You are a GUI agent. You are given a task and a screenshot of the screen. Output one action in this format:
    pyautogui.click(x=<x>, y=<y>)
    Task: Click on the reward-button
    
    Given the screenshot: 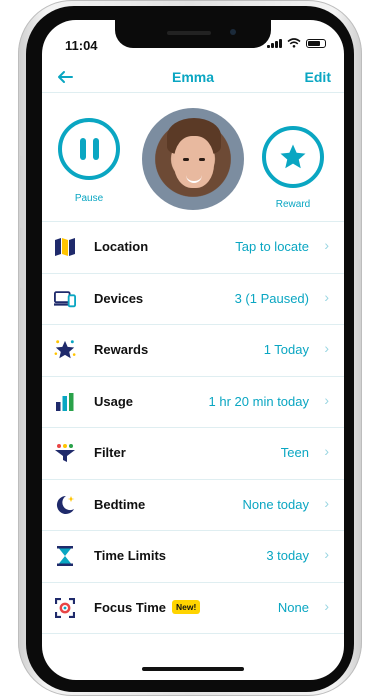 What is the action you would take?
    pyautogui.click(x=293, y=157)
    